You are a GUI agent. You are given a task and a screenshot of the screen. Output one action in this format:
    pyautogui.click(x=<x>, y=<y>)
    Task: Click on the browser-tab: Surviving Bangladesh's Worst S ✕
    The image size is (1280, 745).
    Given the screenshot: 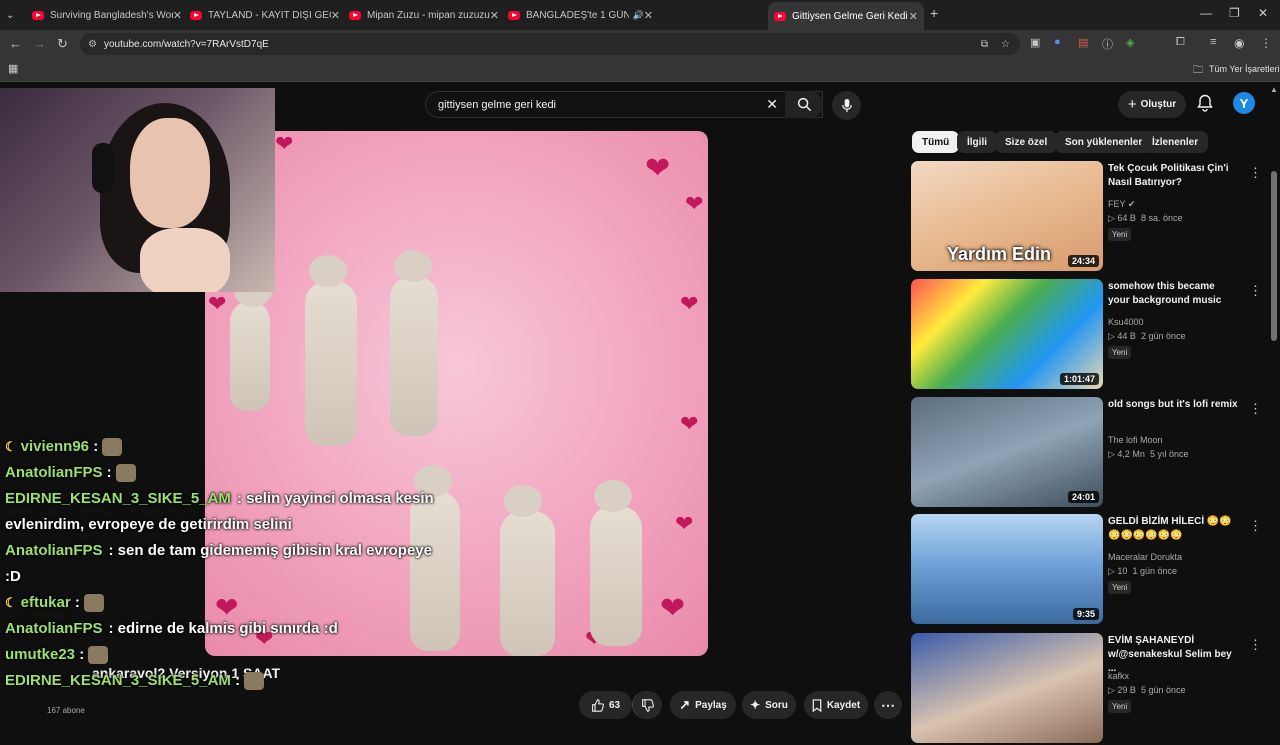 What is the action you would take?
    pyautogui.click(x=107, y=15)
    